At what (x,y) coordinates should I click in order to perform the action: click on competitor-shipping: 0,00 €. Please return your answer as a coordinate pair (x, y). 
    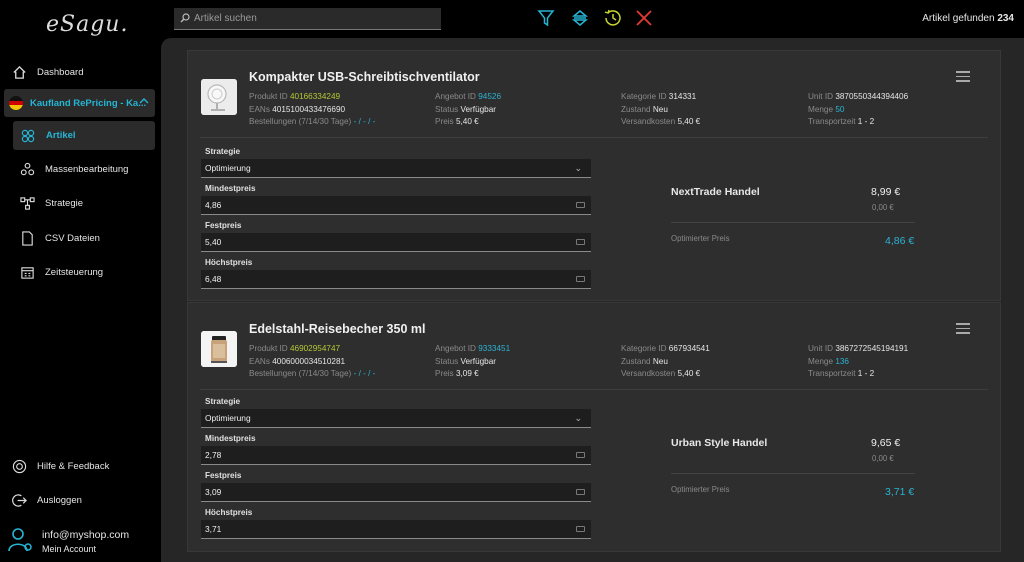
    Looking at the image, I should click on (883, 458).